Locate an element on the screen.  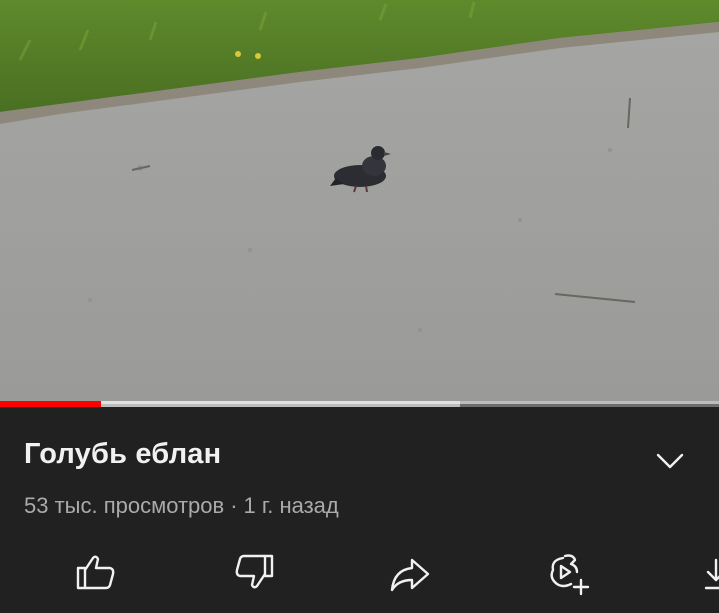
view-count: 53 тыс. просмотров is located at coordinates (124, 505).